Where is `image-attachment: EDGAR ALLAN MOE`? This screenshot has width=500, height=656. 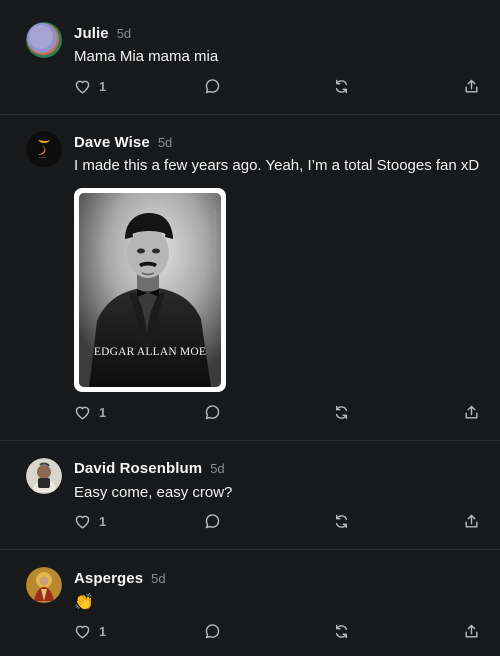 image-attachment: EDGAR ALLAN MOE is located at coordinates (150, 290).